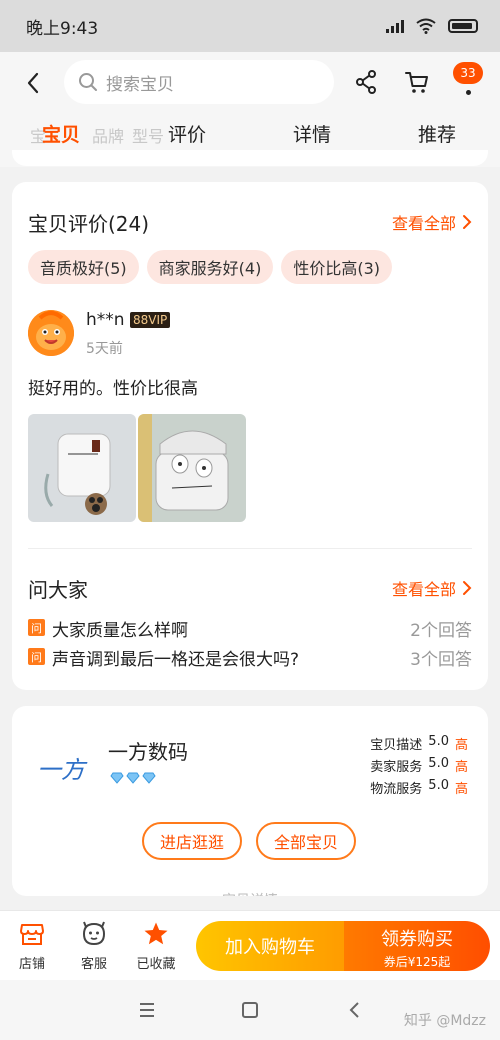  I want to click on message-count-badge: 33, so click(468, 73).